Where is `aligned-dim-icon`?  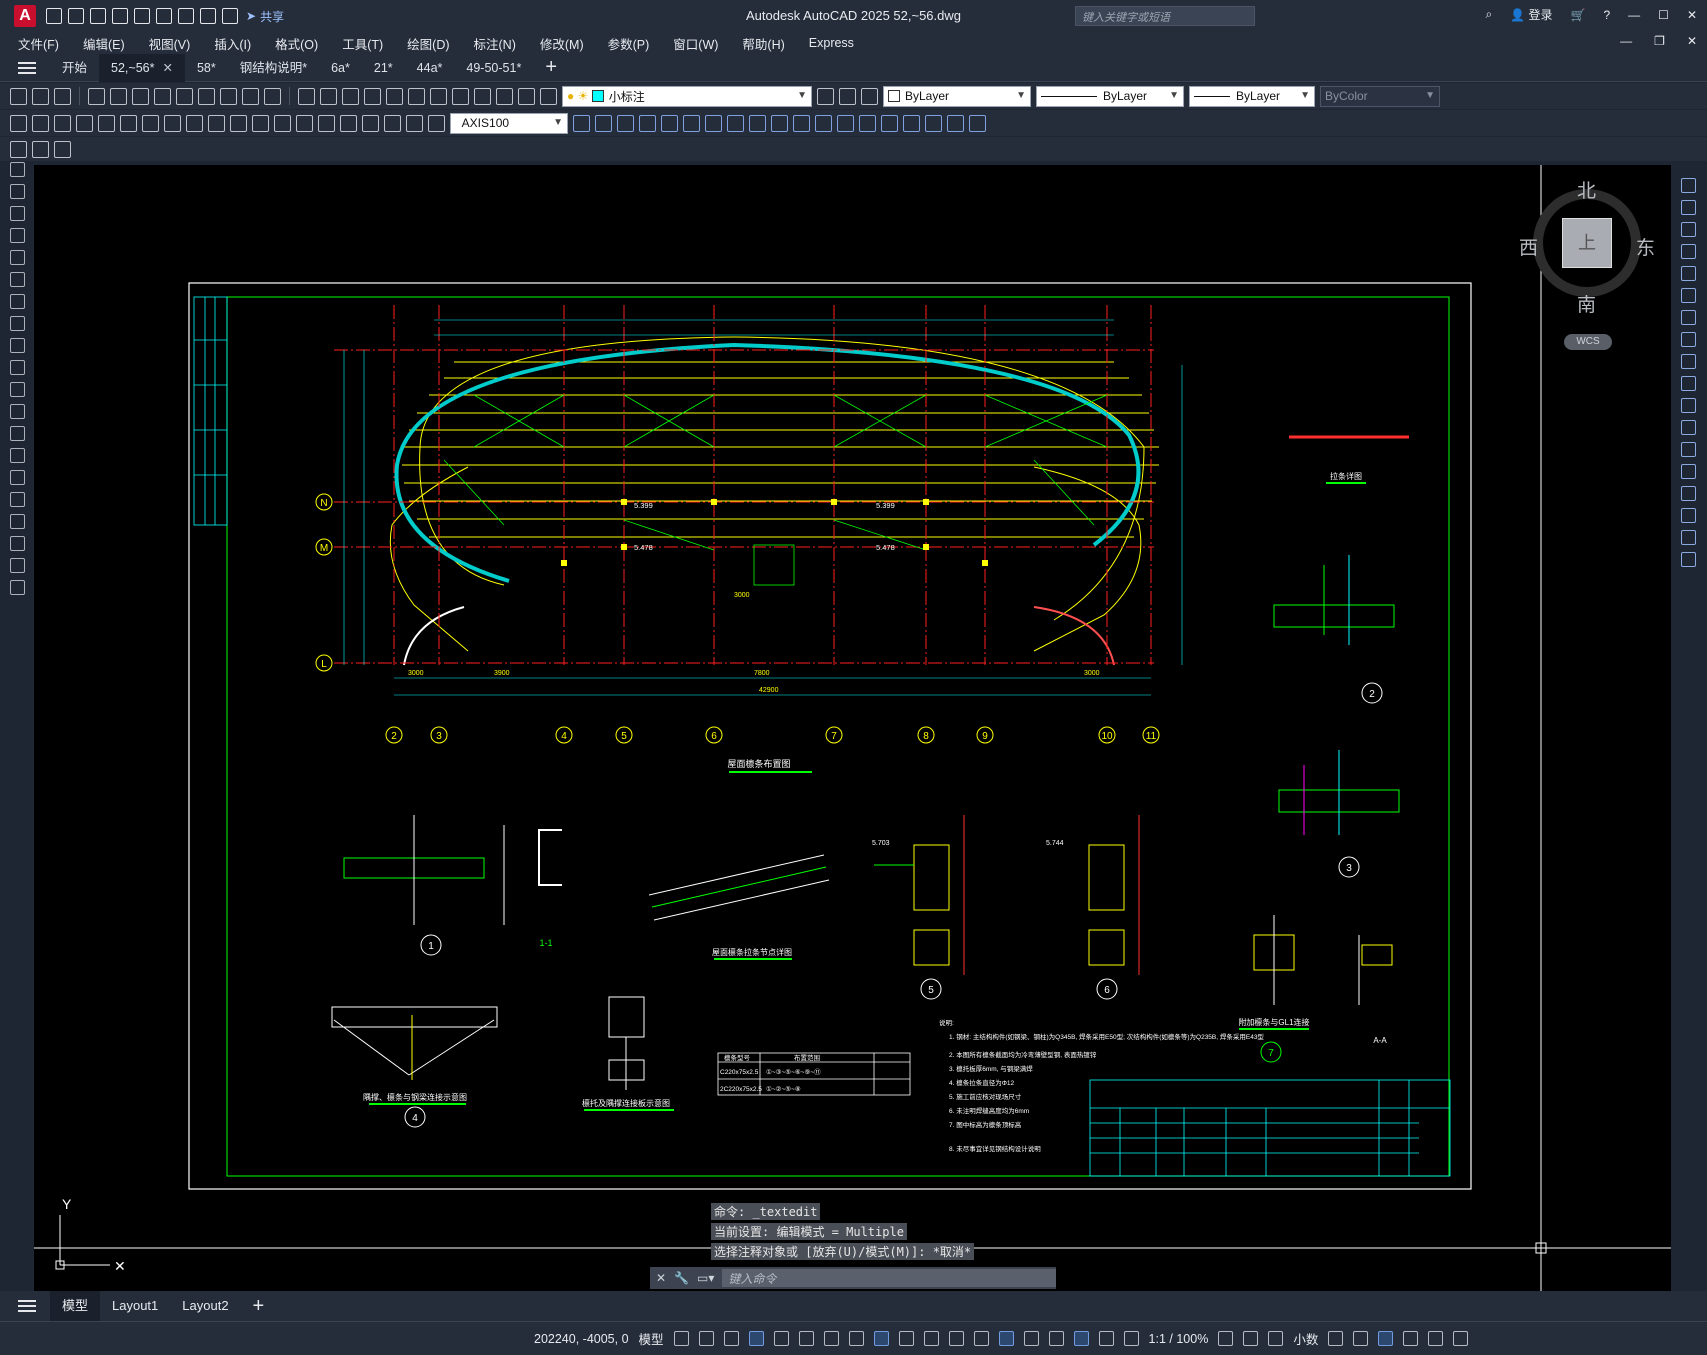
aligned-dim-icon is located at coordinates (40, 123).